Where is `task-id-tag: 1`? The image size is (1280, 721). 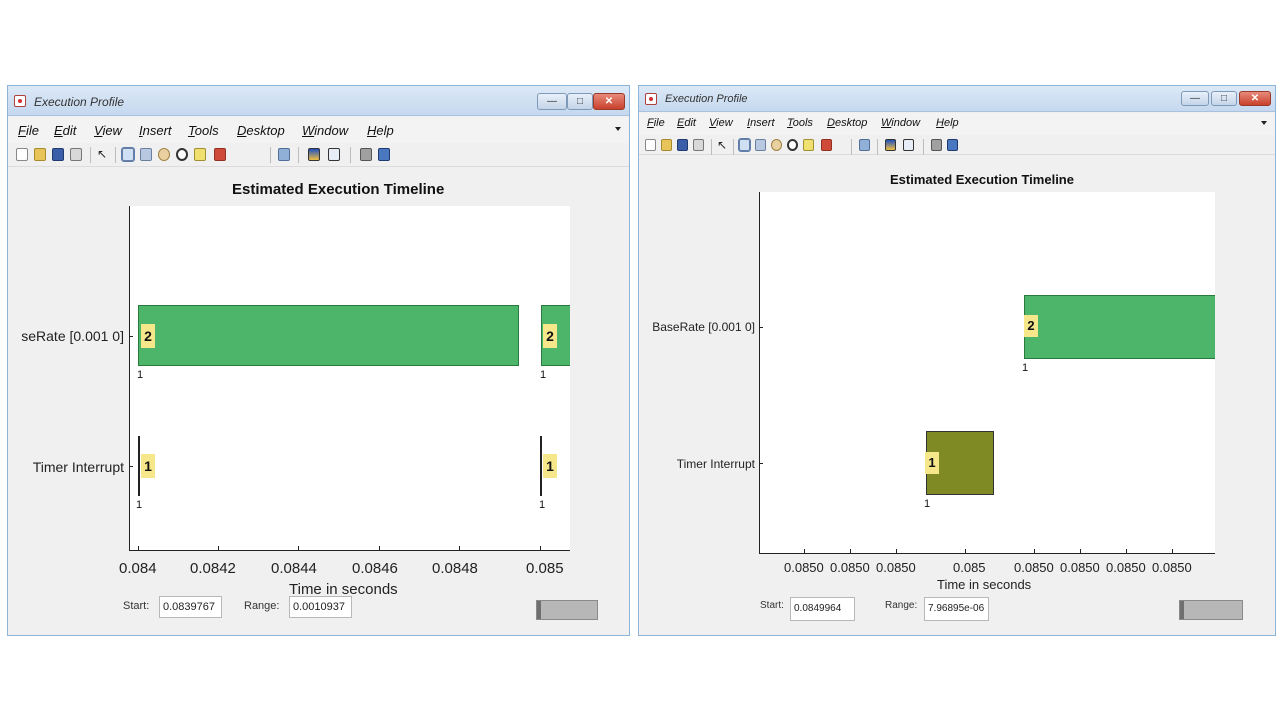
task-id-tag: 1 is located at coordinates (148, 466).